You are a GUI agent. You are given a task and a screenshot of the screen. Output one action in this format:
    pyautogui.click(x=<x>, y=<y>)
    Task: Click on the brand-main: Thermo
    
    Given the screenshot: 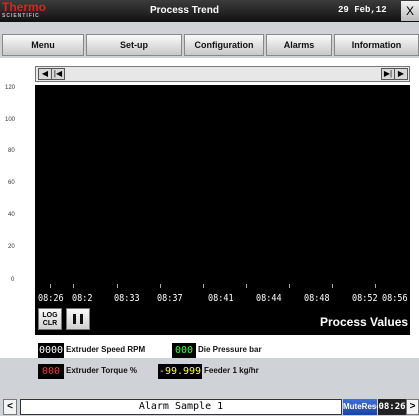 What is the action you would take?
    pyautogui.click(x=24, y=7)
    